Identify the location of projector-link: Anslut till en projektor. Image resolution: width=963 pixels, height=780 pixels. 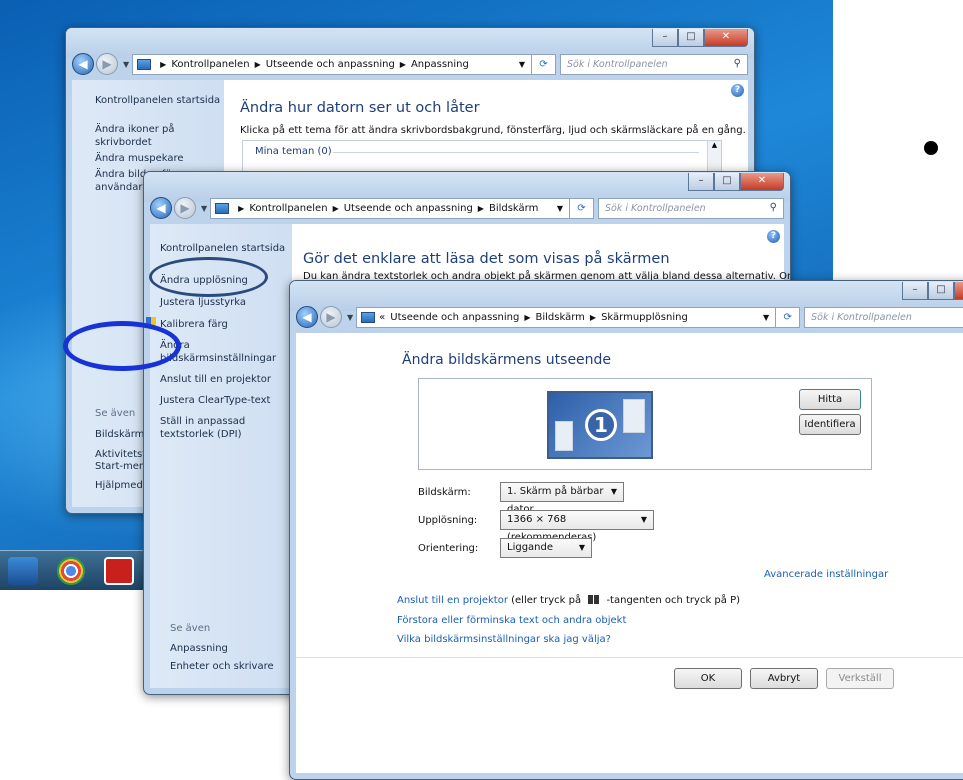
(452, 600).